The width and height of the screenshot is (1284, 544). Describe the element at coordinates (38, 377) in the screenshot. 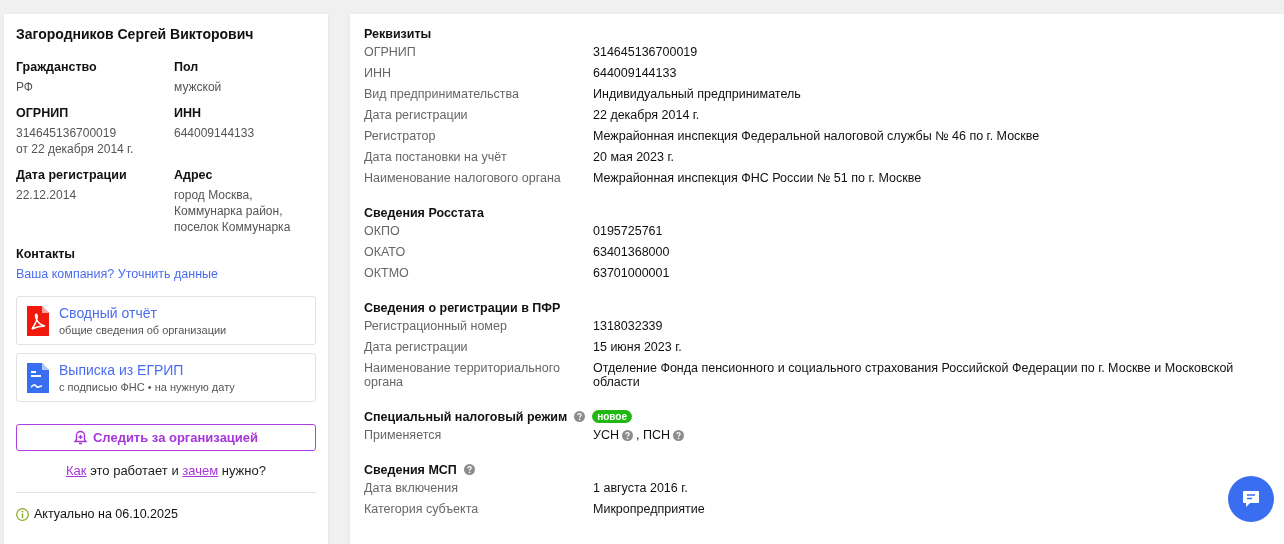

I see `document-icon` at that location.